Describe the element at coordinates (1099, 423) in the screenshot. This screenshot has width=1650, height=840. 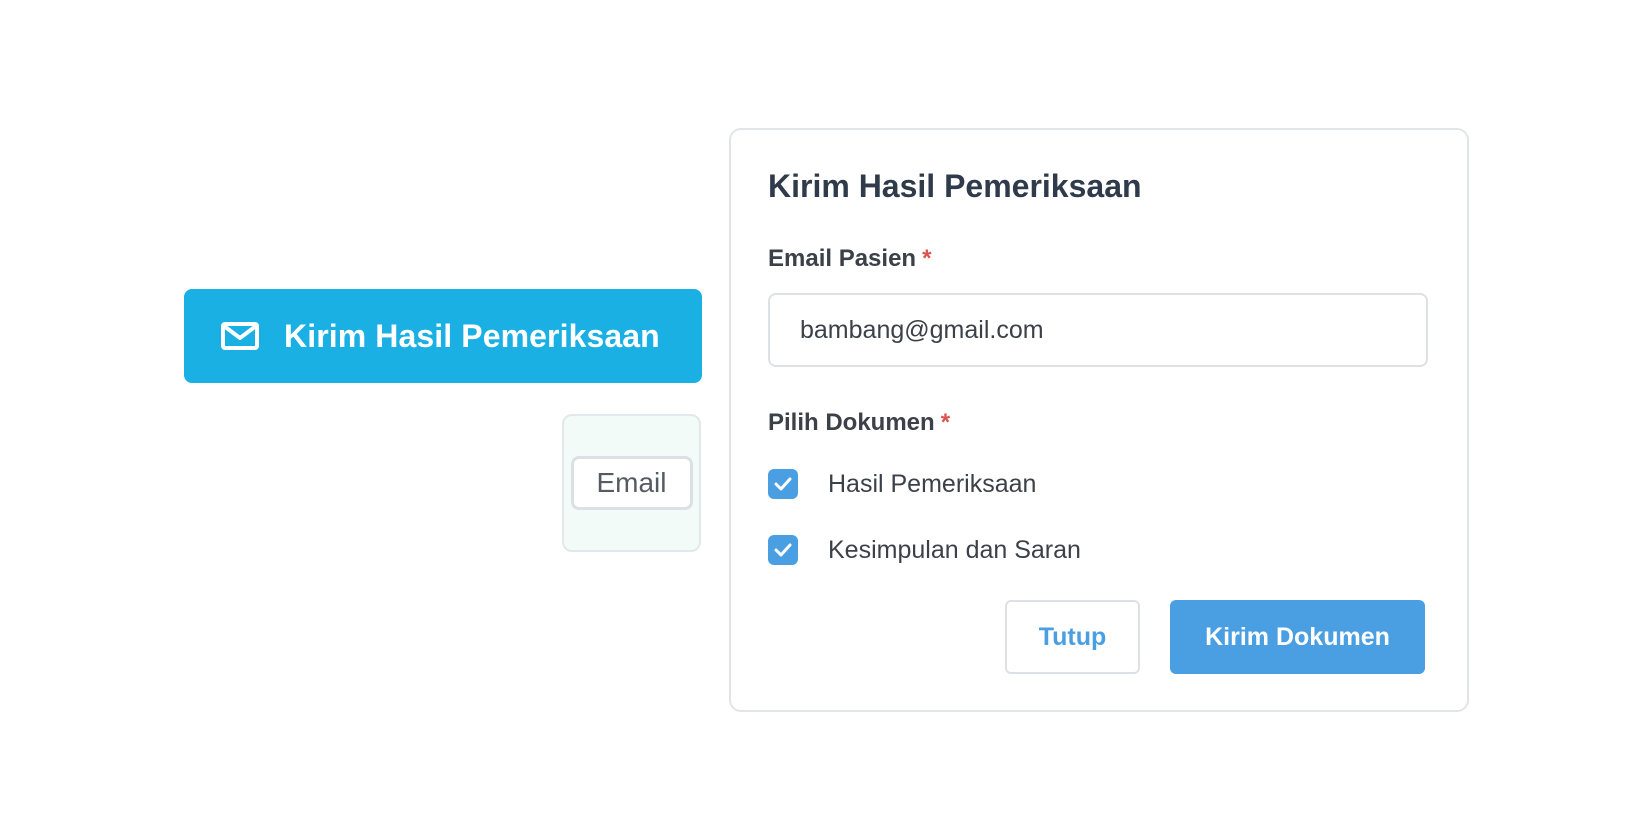
I see `documents-field-label: Pilih Dokumen *` at that location.